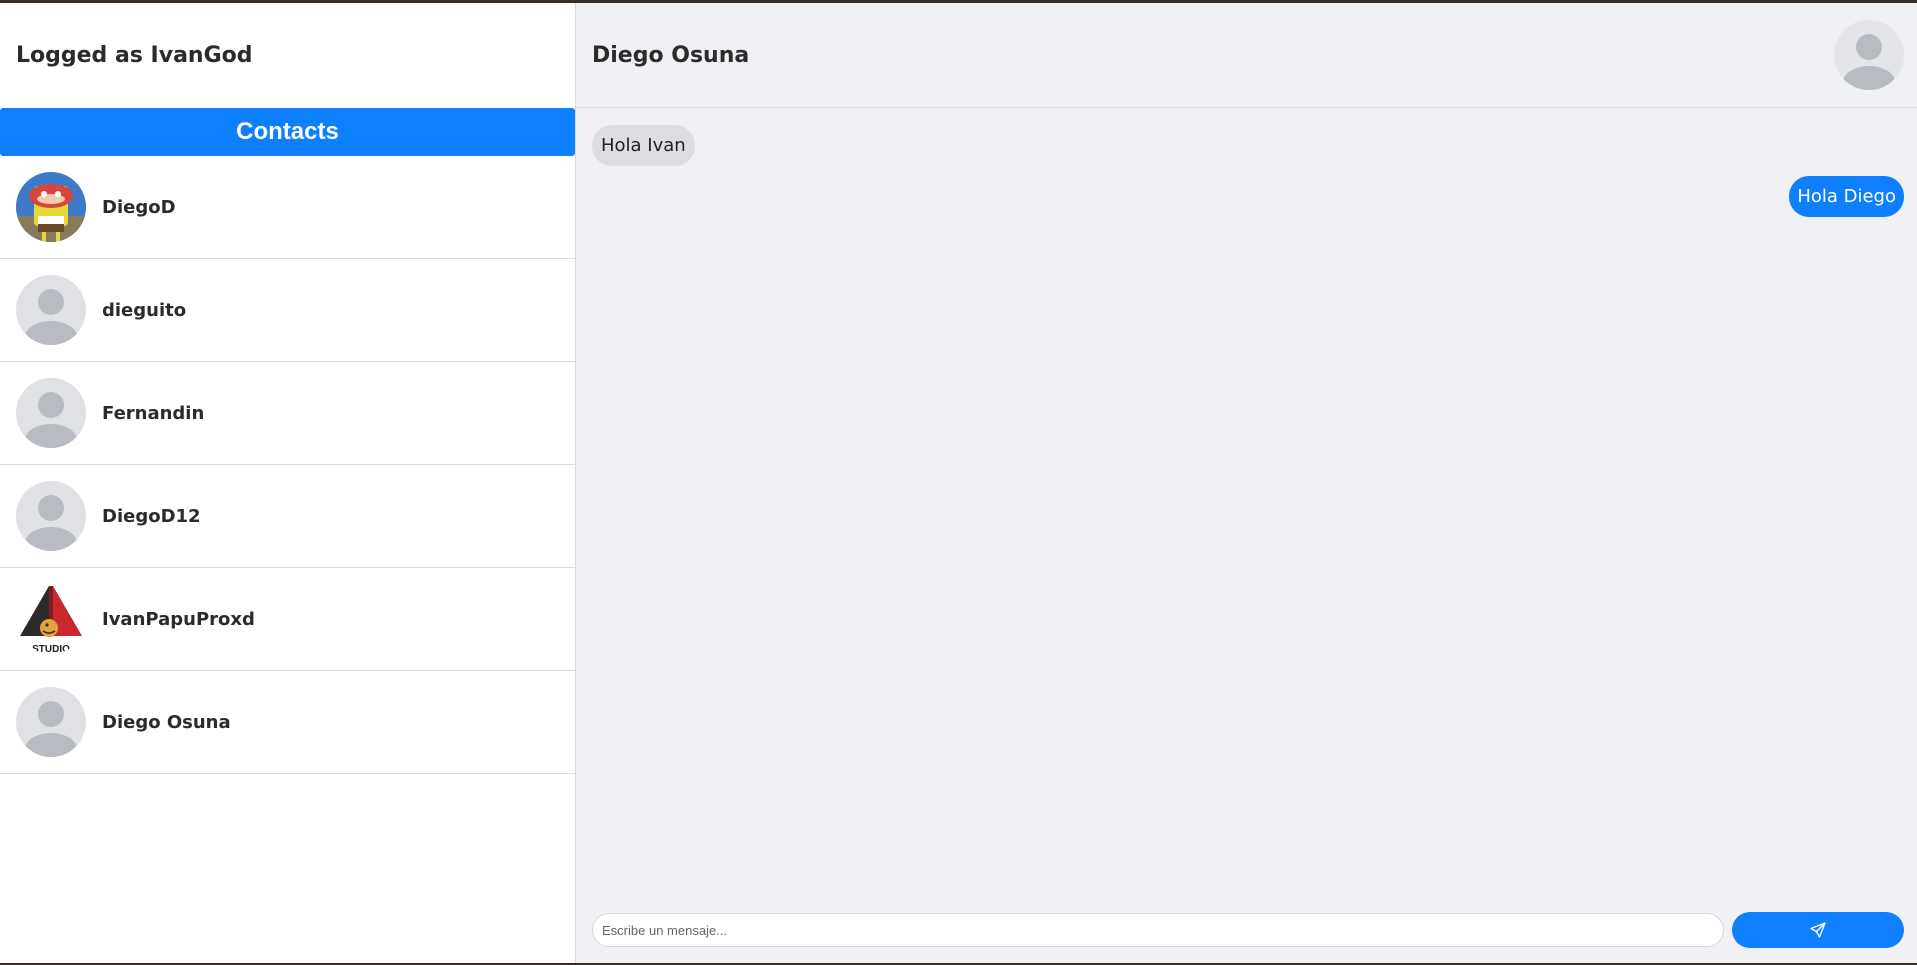  I want to click on triangle-logo-avatar: STUDIO, so click(51, 619).